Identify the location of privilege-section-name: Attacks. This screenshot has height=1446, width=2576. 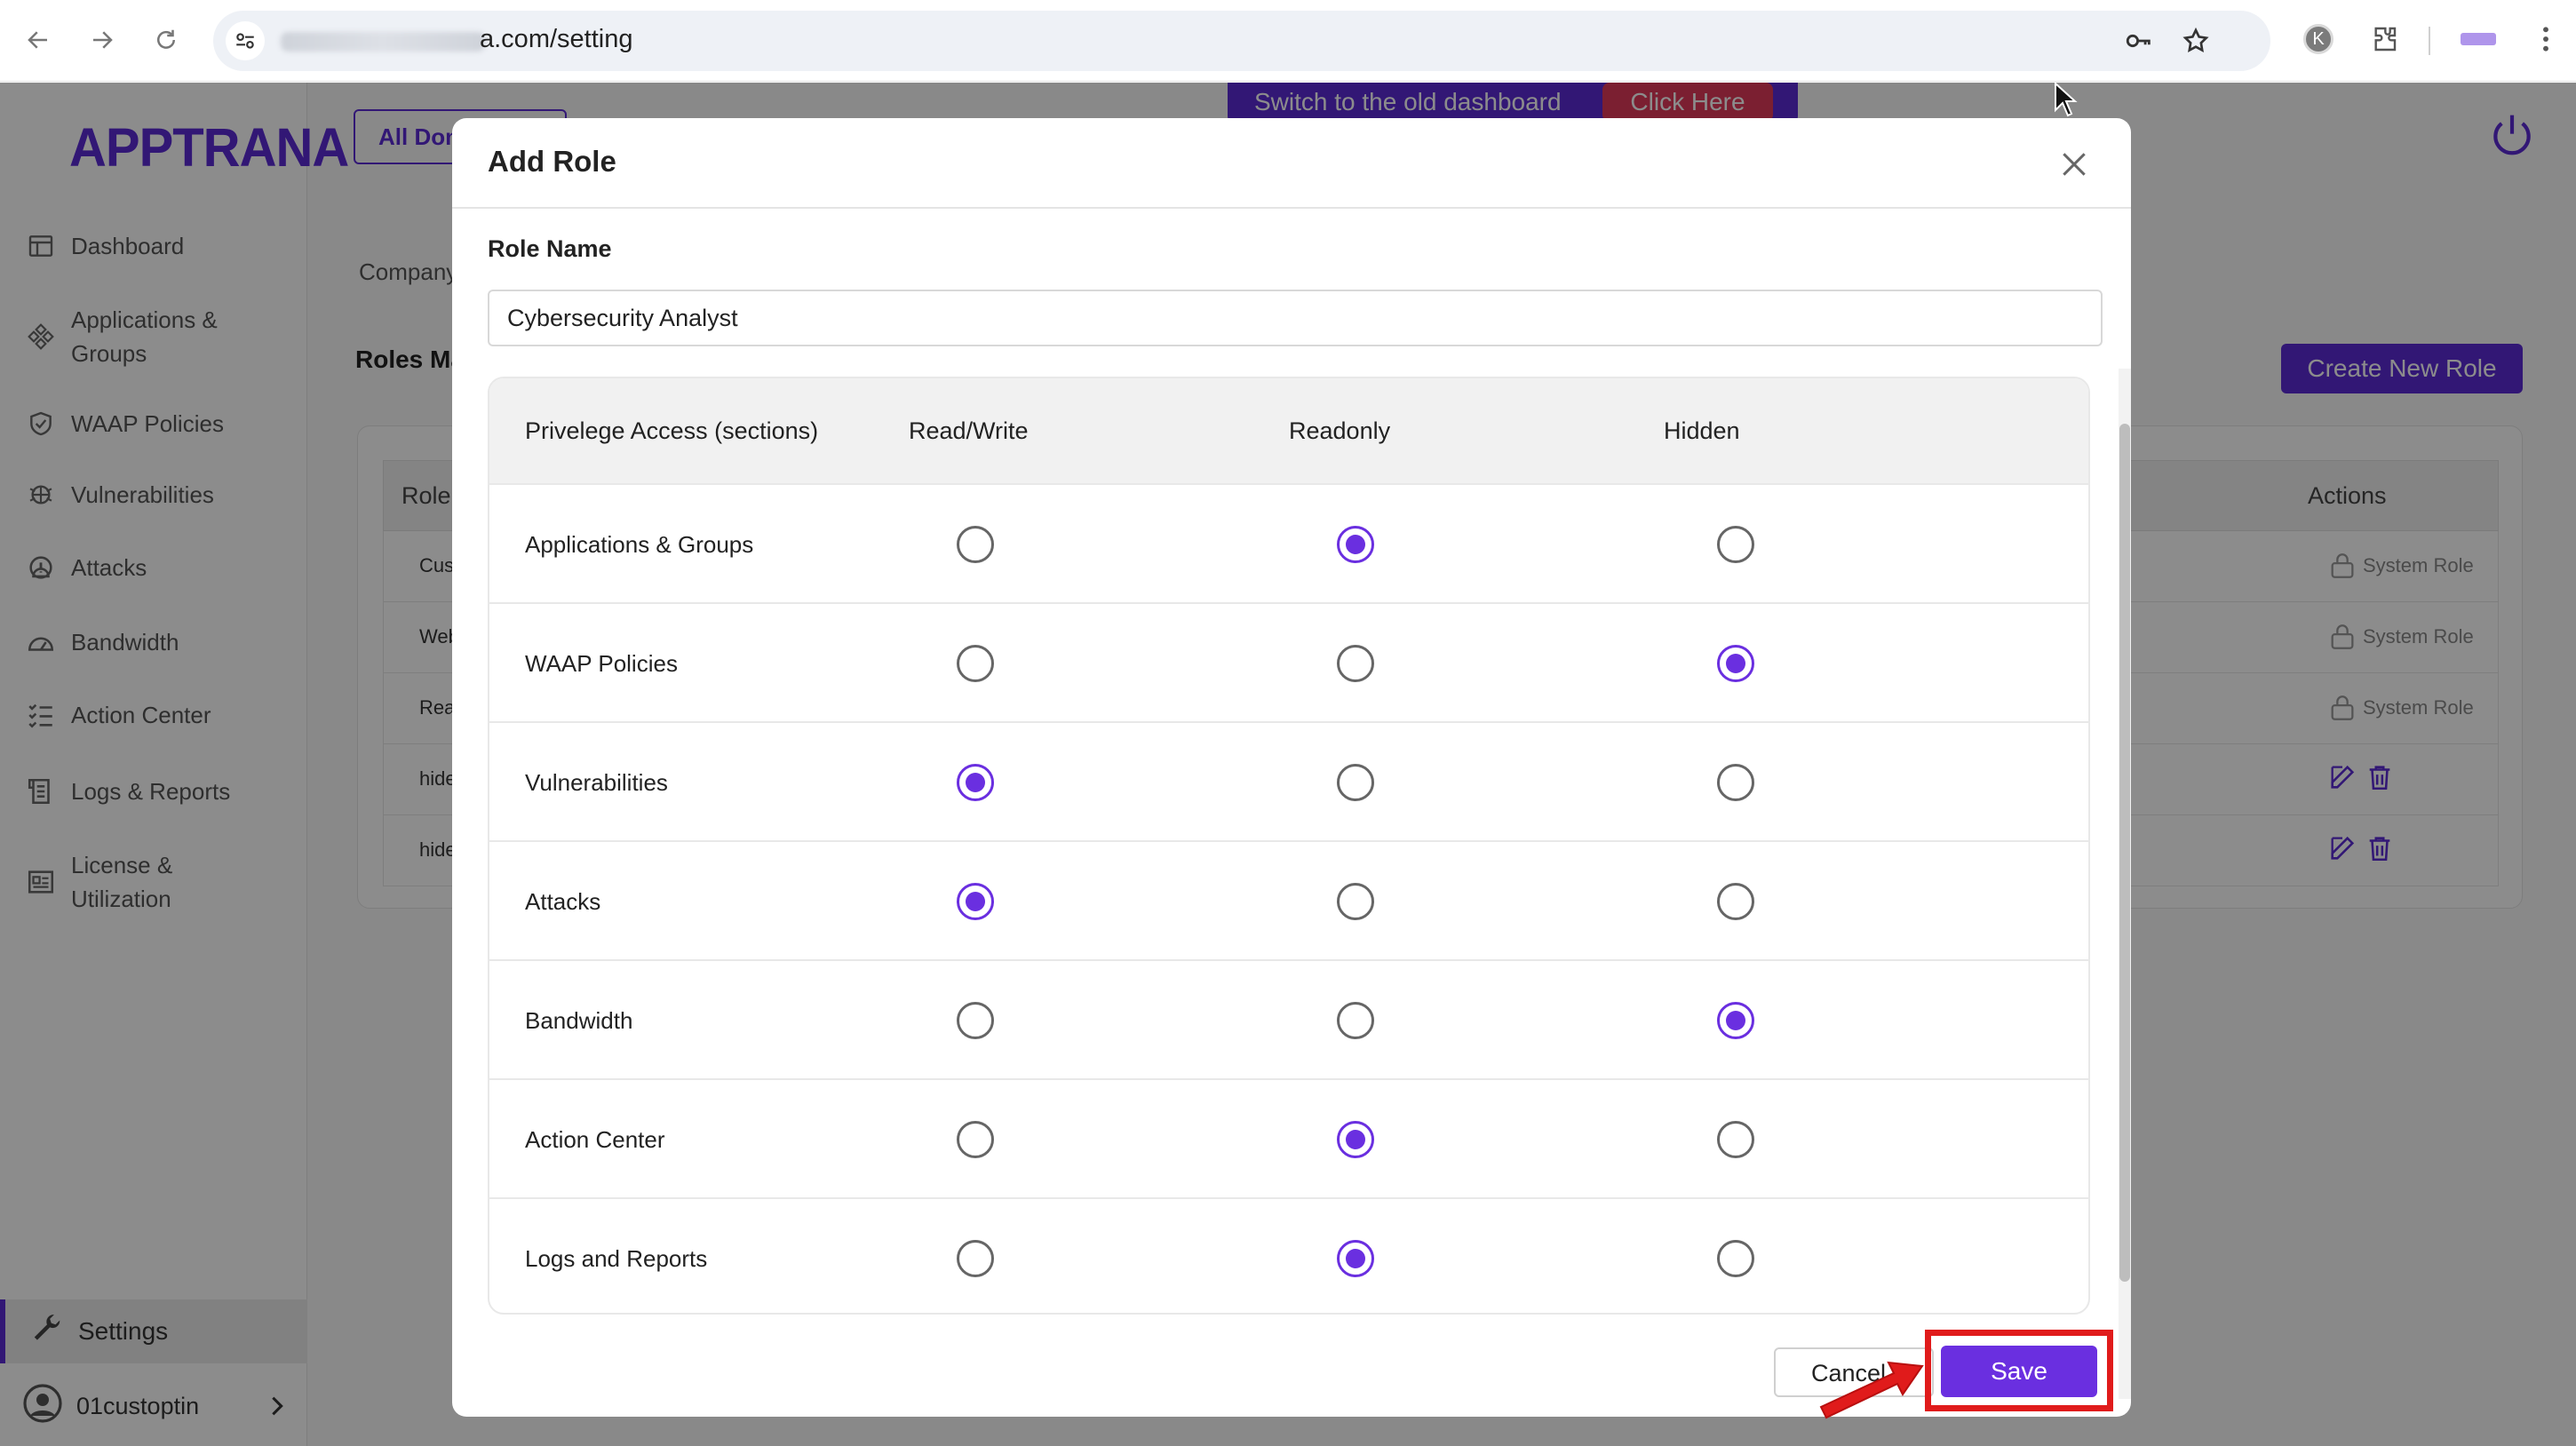
(563, 901).